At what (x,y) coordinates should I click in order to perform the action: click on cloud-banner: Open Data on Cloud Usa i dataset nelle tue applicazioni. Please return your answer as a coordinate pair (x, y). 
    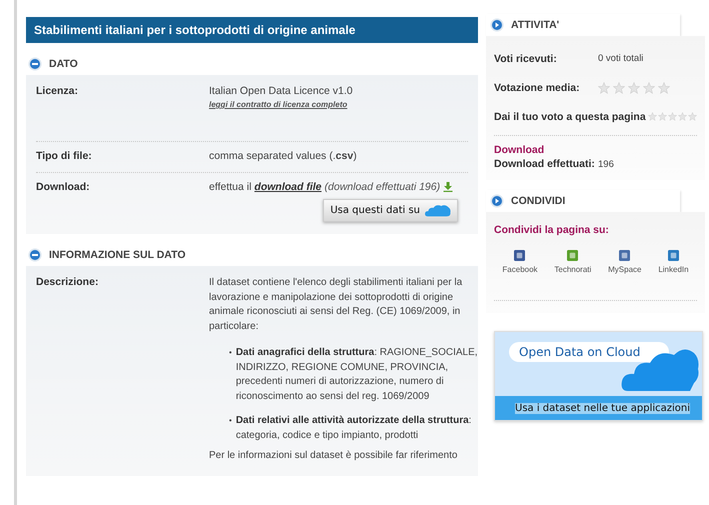
    Looking at the image, I should click on (598, 376).